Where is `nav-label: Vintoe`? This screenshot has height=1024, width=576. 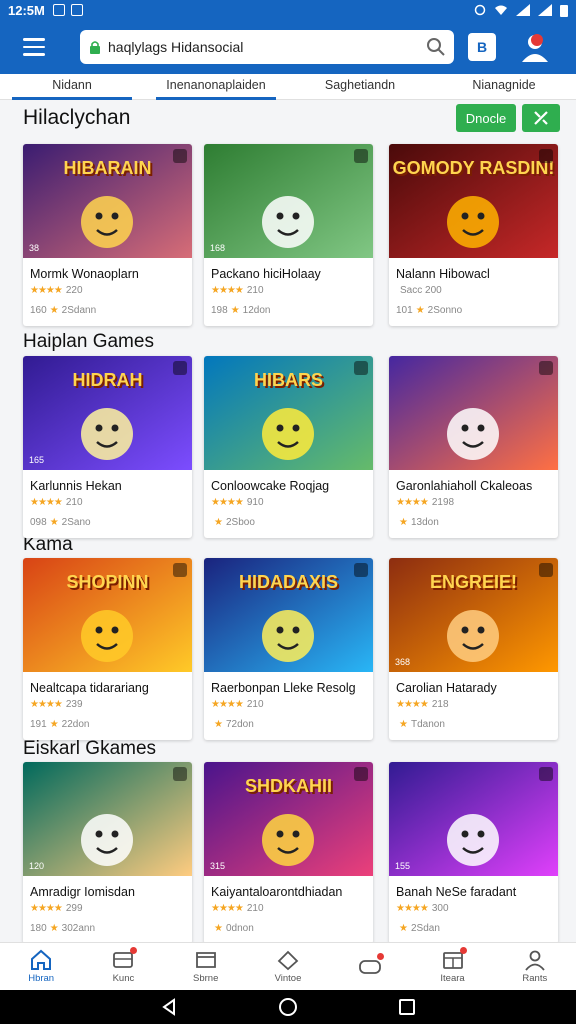 nav-label: Vintoe is located at coordinates (288, 978).